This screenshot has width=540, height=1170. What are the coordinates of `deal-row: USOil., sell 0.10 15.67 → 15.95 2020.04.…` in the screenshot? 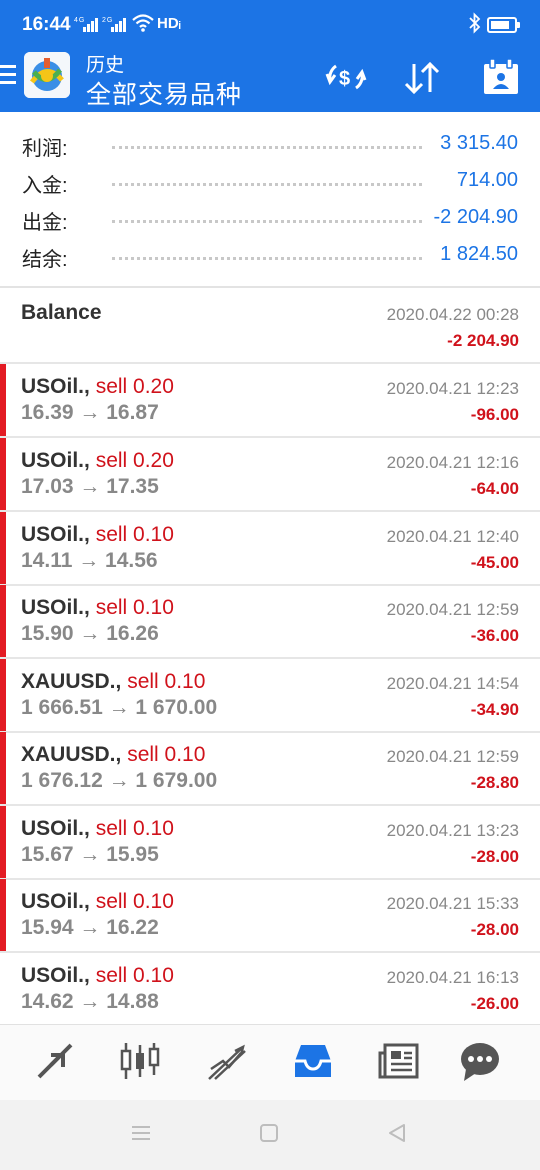 It's located at (270, 843).